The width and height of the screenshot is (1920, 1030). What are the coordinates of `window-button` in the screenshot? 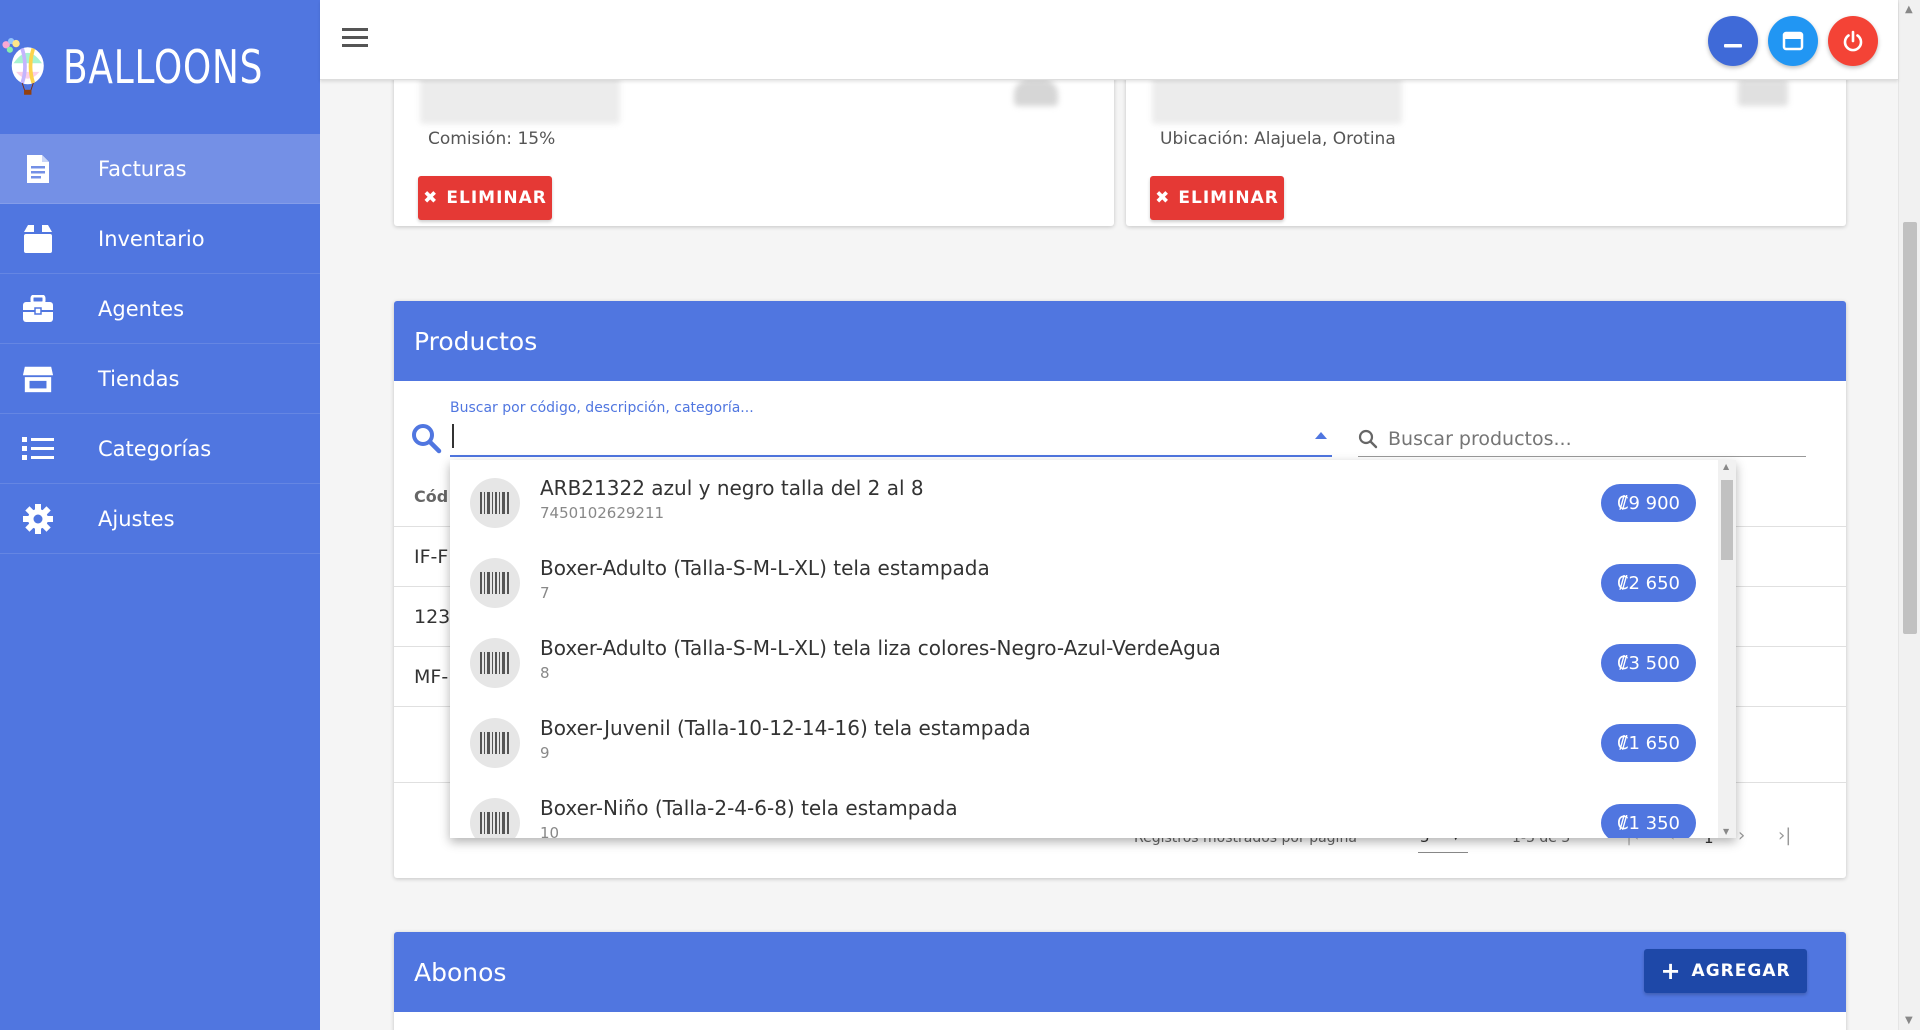 It's located at (1793, 41).